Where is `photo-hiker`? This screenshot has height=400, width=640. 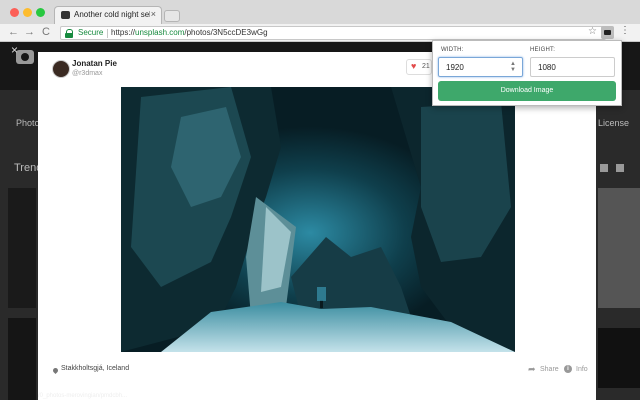
photo-hiker is located at coordinates (321, 304).